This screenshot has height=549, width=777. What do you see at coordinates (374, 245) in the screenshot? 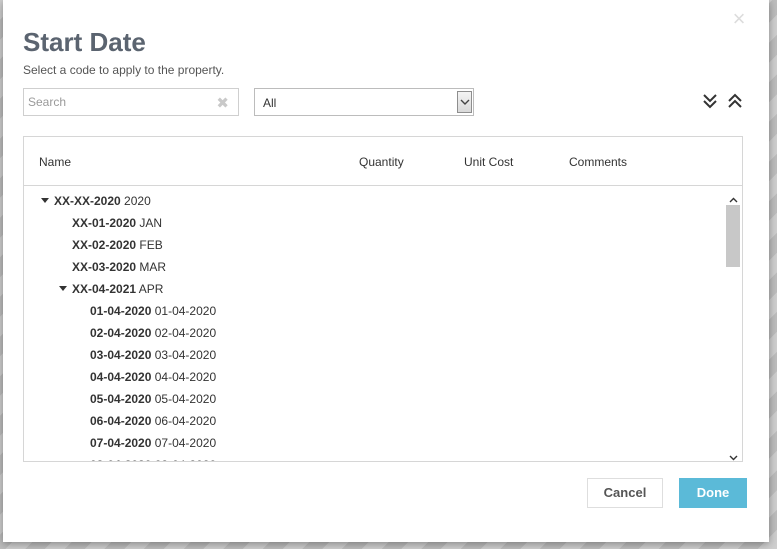
I see `tree-row: XX-02-2020 FEB` at bounding box center [374, 245].